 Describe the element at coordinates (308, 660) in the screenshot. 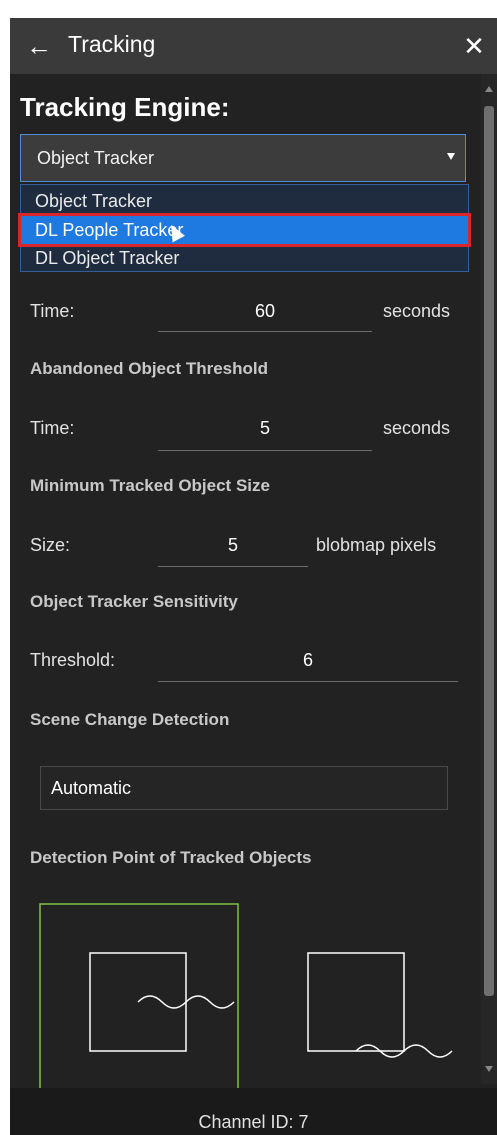

I see `threshold-input: 6` at that location.